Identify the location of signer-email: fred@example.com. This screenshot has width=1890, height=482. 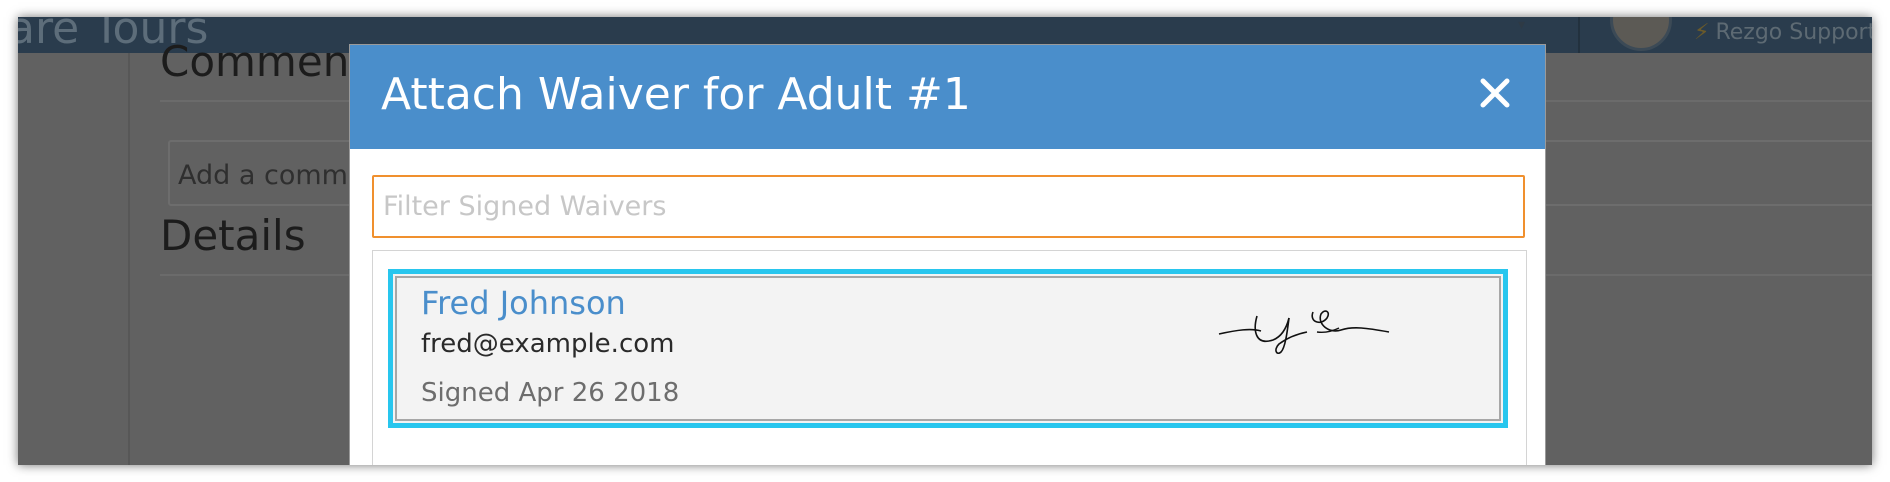
(548, 344).